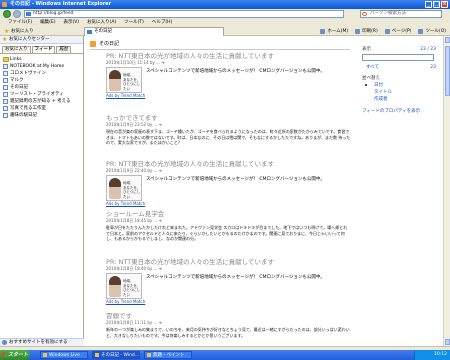 This screenshot has width=450, height=360. Describe the element at coordinates (400, 67) in the screenshot. I see `filter-all: すべて 23` at that location.